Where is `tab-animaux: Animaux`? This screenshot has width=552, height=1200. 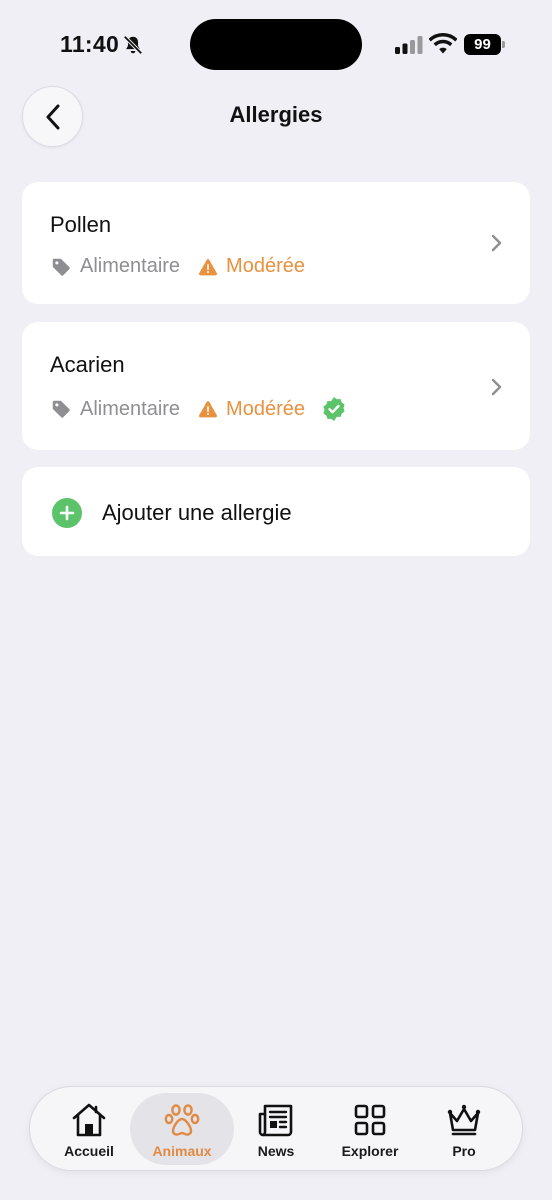
tab-animaux: Animaux is located at coordinates (182, 1129).